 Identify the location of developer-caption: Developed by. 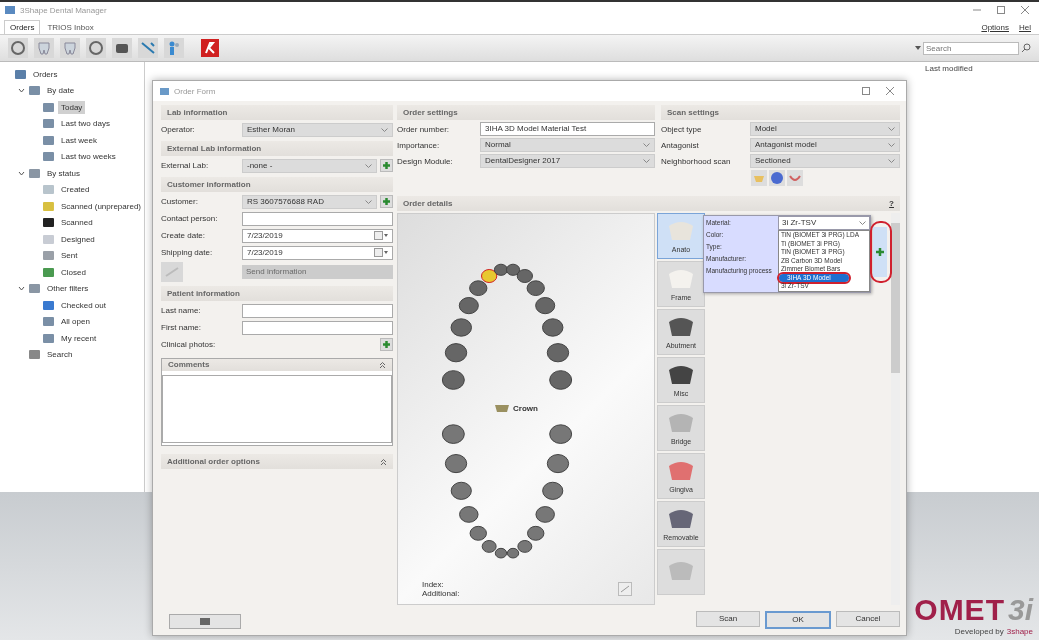
(979, 631).